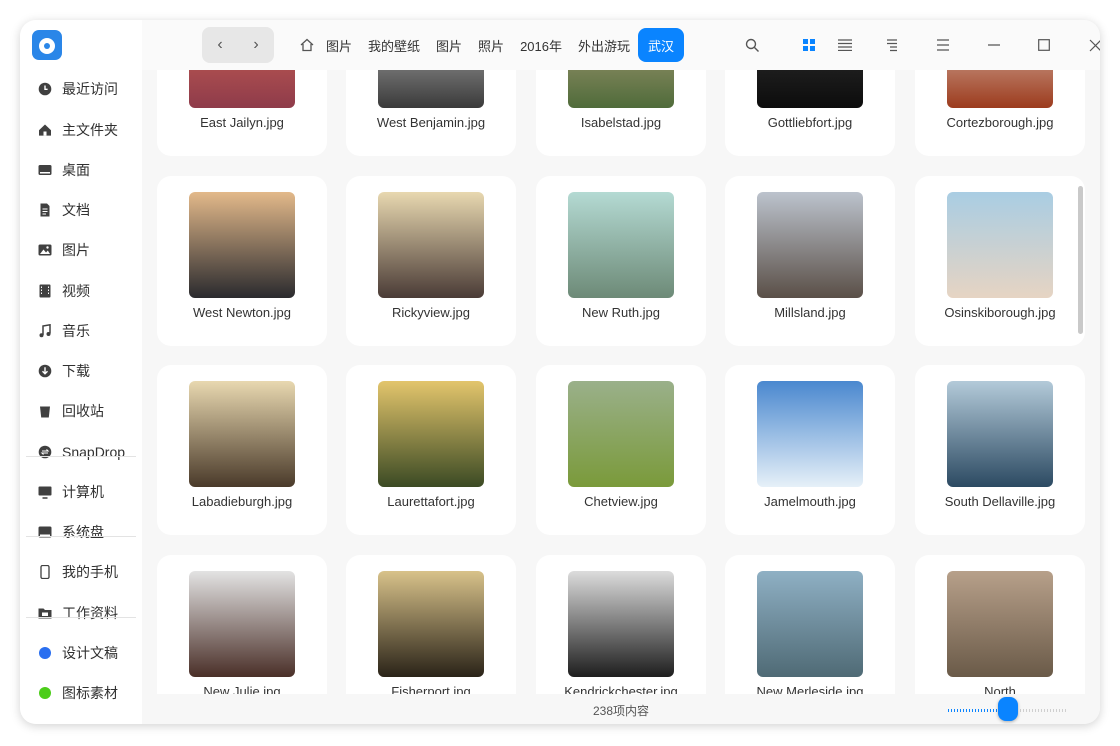 The height and width of the screenshot is (746, 1120). I want to click on tree-view-icon, so click(892, 45).